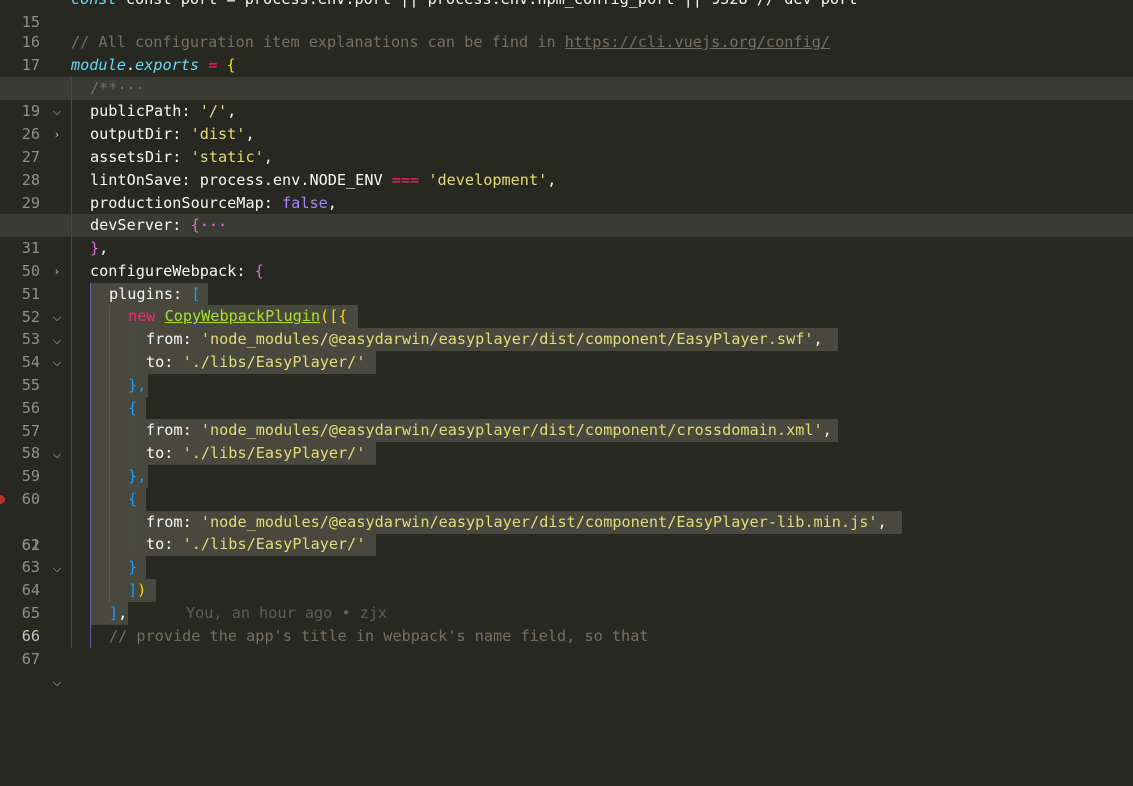 The width and height of the screenshot is (1133, 786). I want to click on code-text: ]), so click(137, 590).